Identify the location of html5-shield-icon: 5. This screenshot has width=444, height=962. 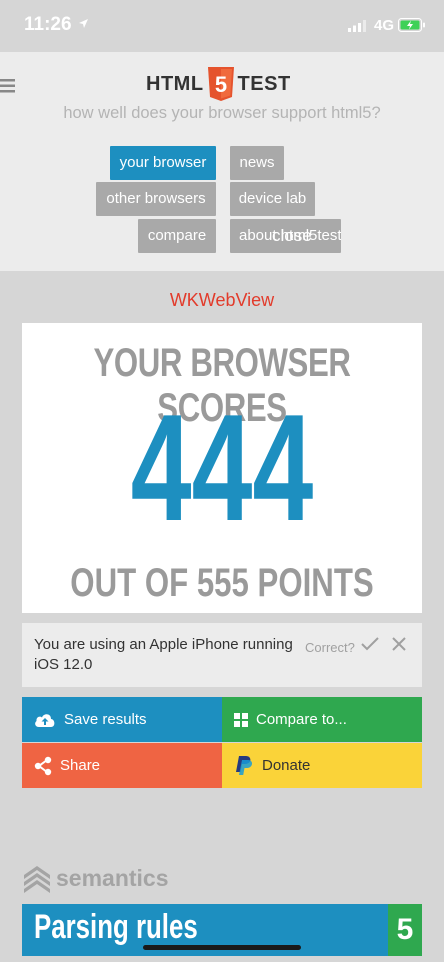
(220, 84).